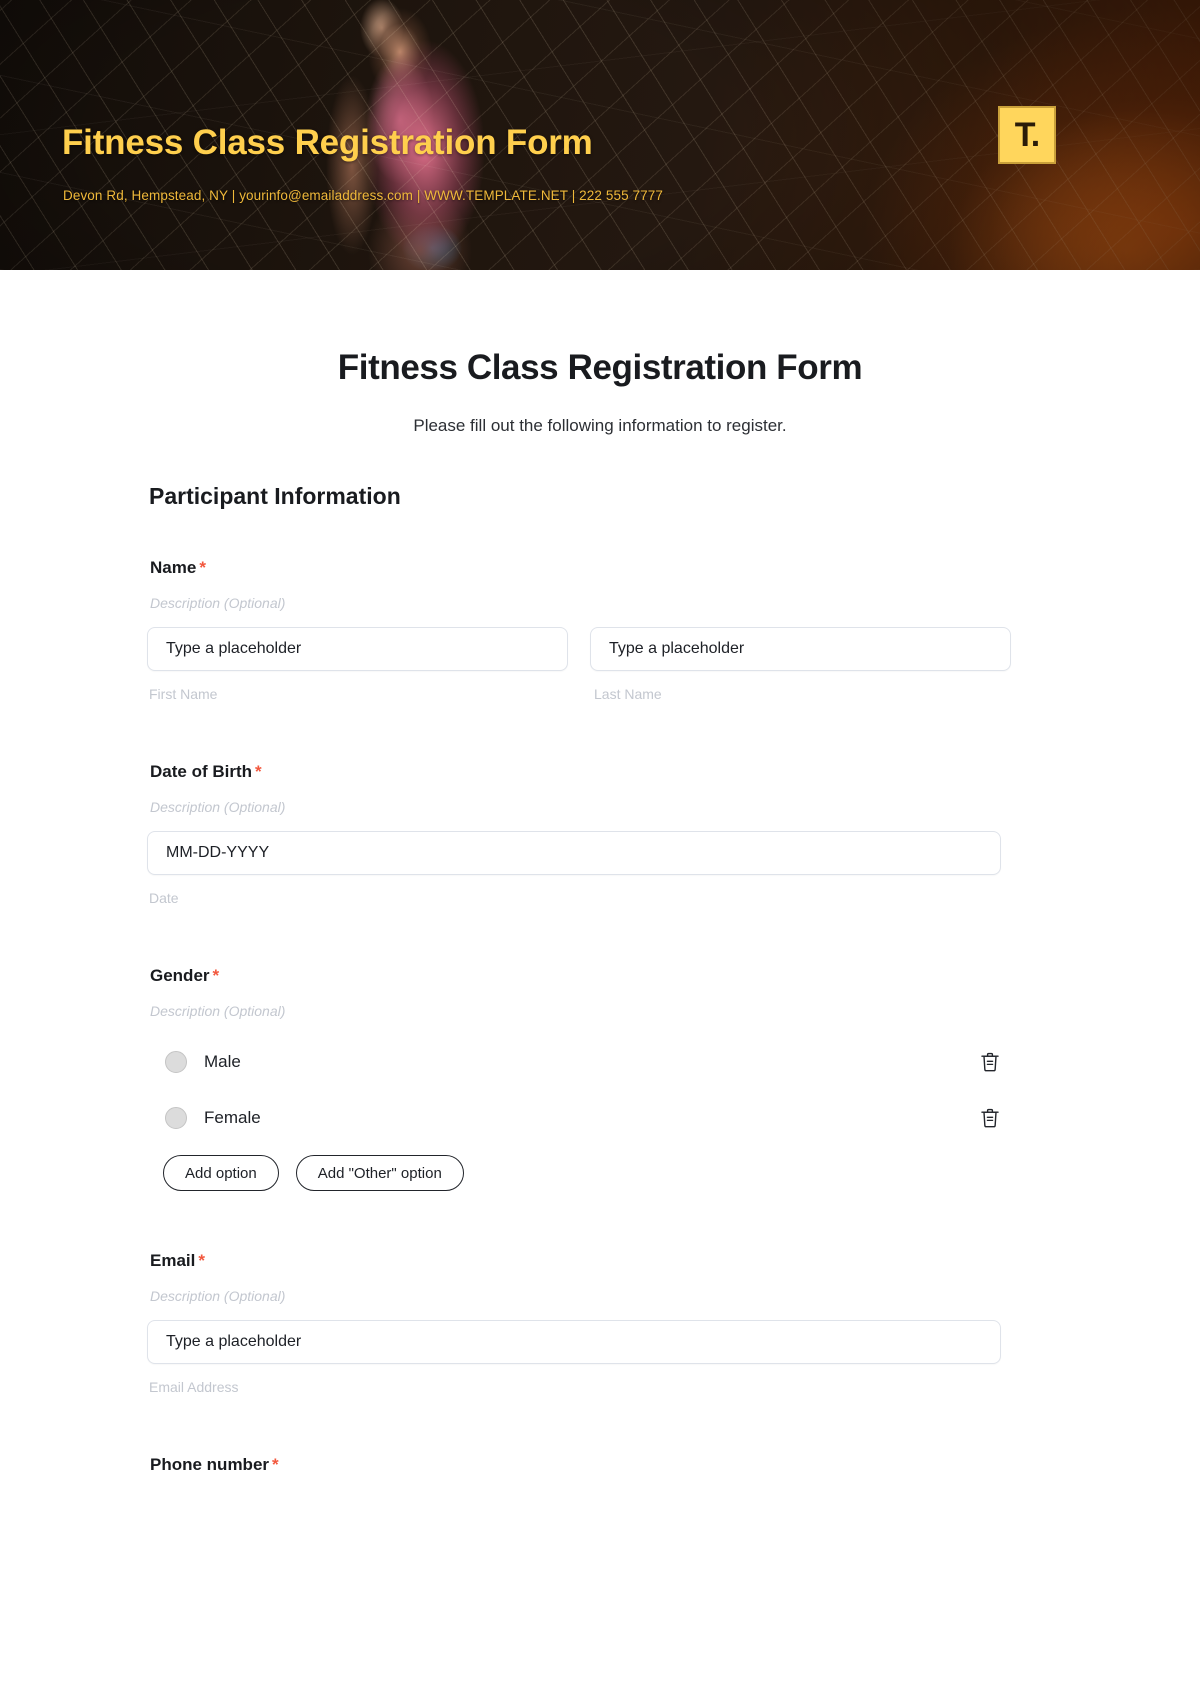 This screenshot has width=1200, height=1701. What do you see at coordinates (218, 807) in the screenshot?
I see `field-description-date-of-birth: Description (Optional)` at bounding box center [218, 807].